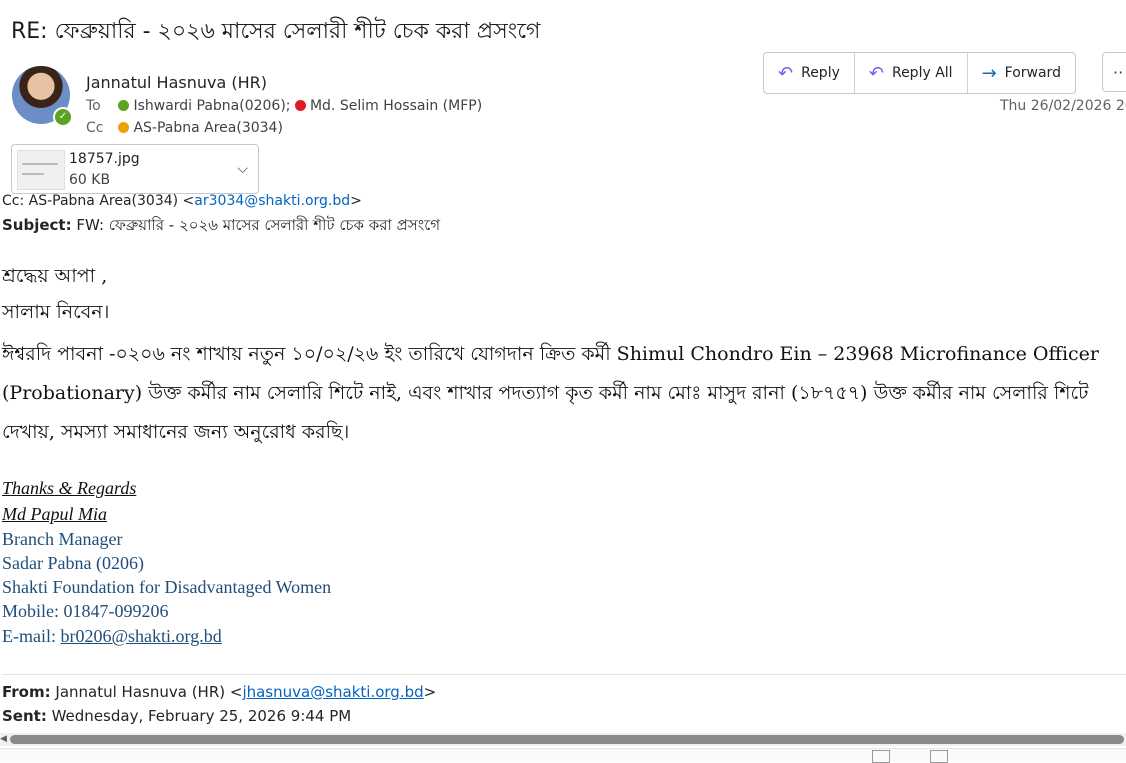  Describe the element at coordinates (56, 312) in the screenshot. I see `salam: সালাম নিবেন।` at that location.